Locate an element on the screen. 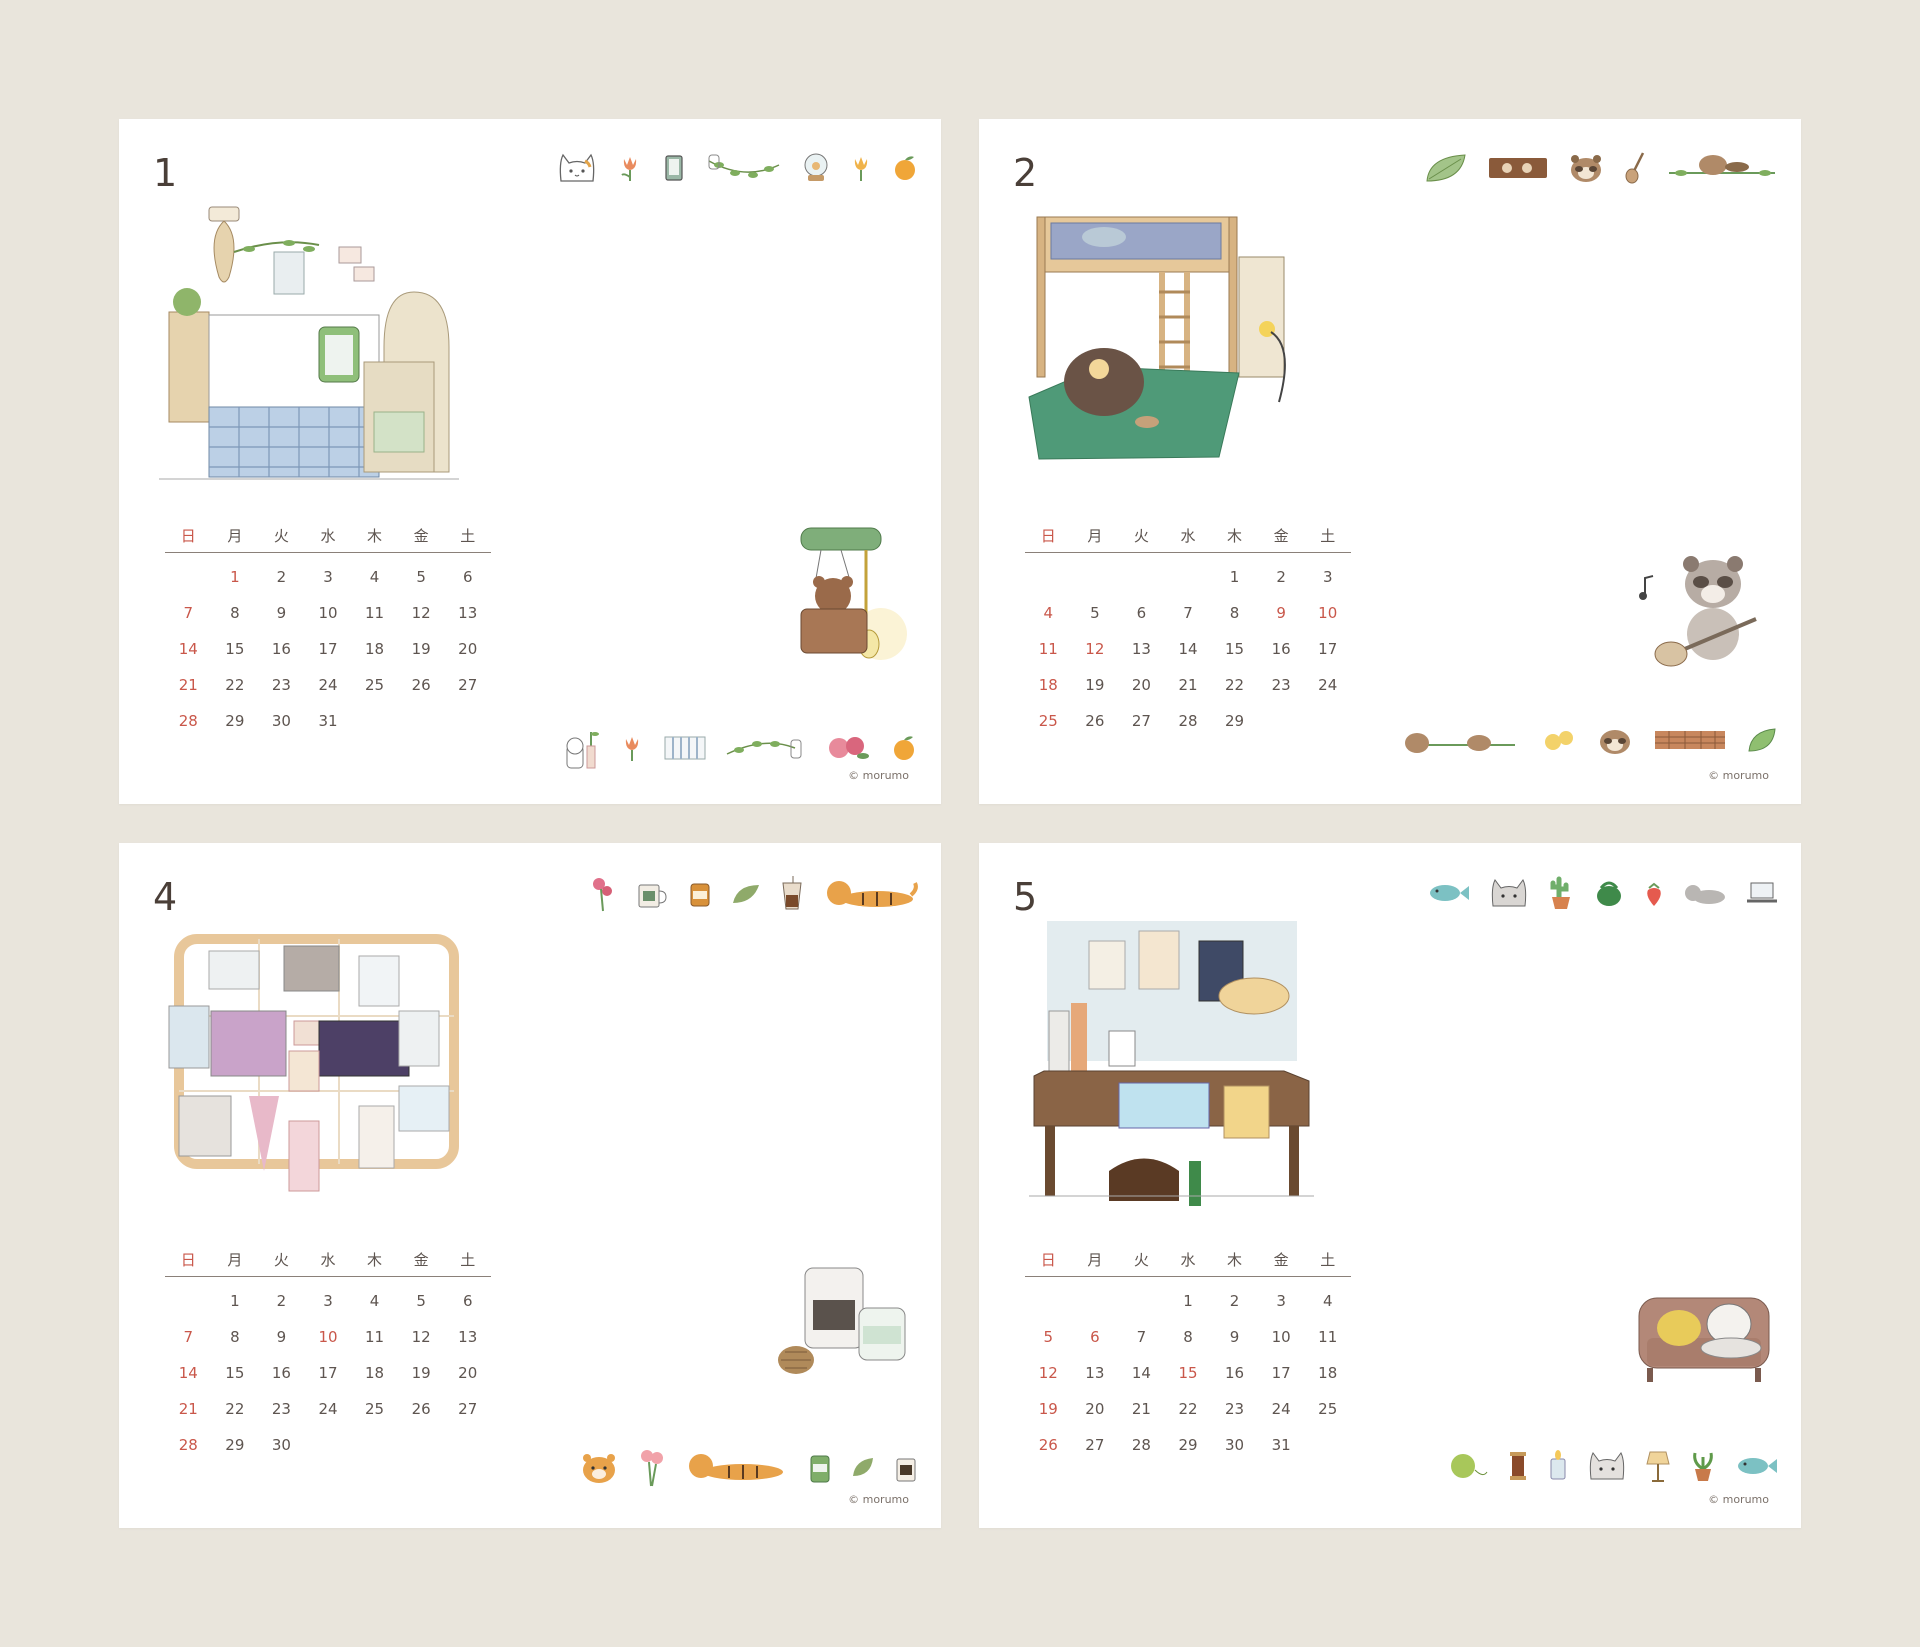  date-cell: 29 is located at coordinates (1235, 721).